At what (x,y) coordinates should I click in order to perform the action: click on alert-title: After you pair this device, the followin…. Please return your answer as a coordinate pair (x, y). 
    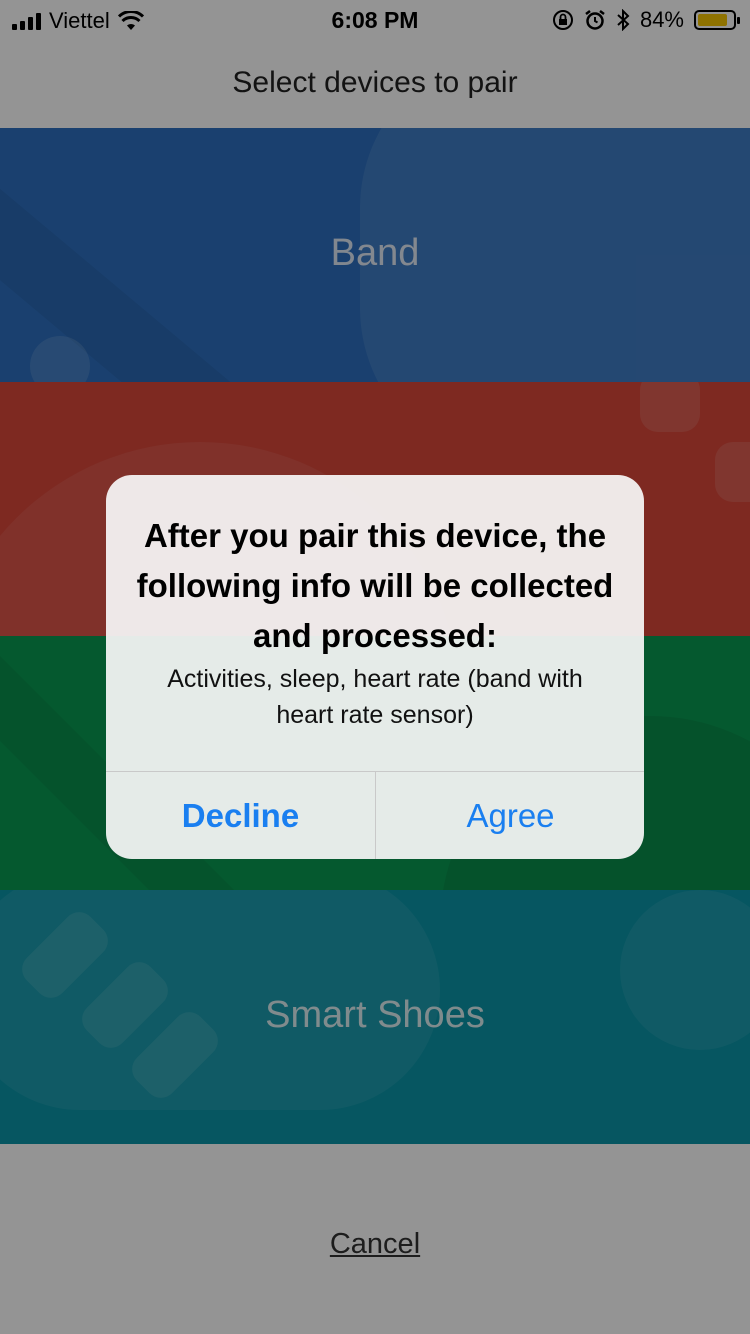
    Looking at the image, I should click on (375, 585).